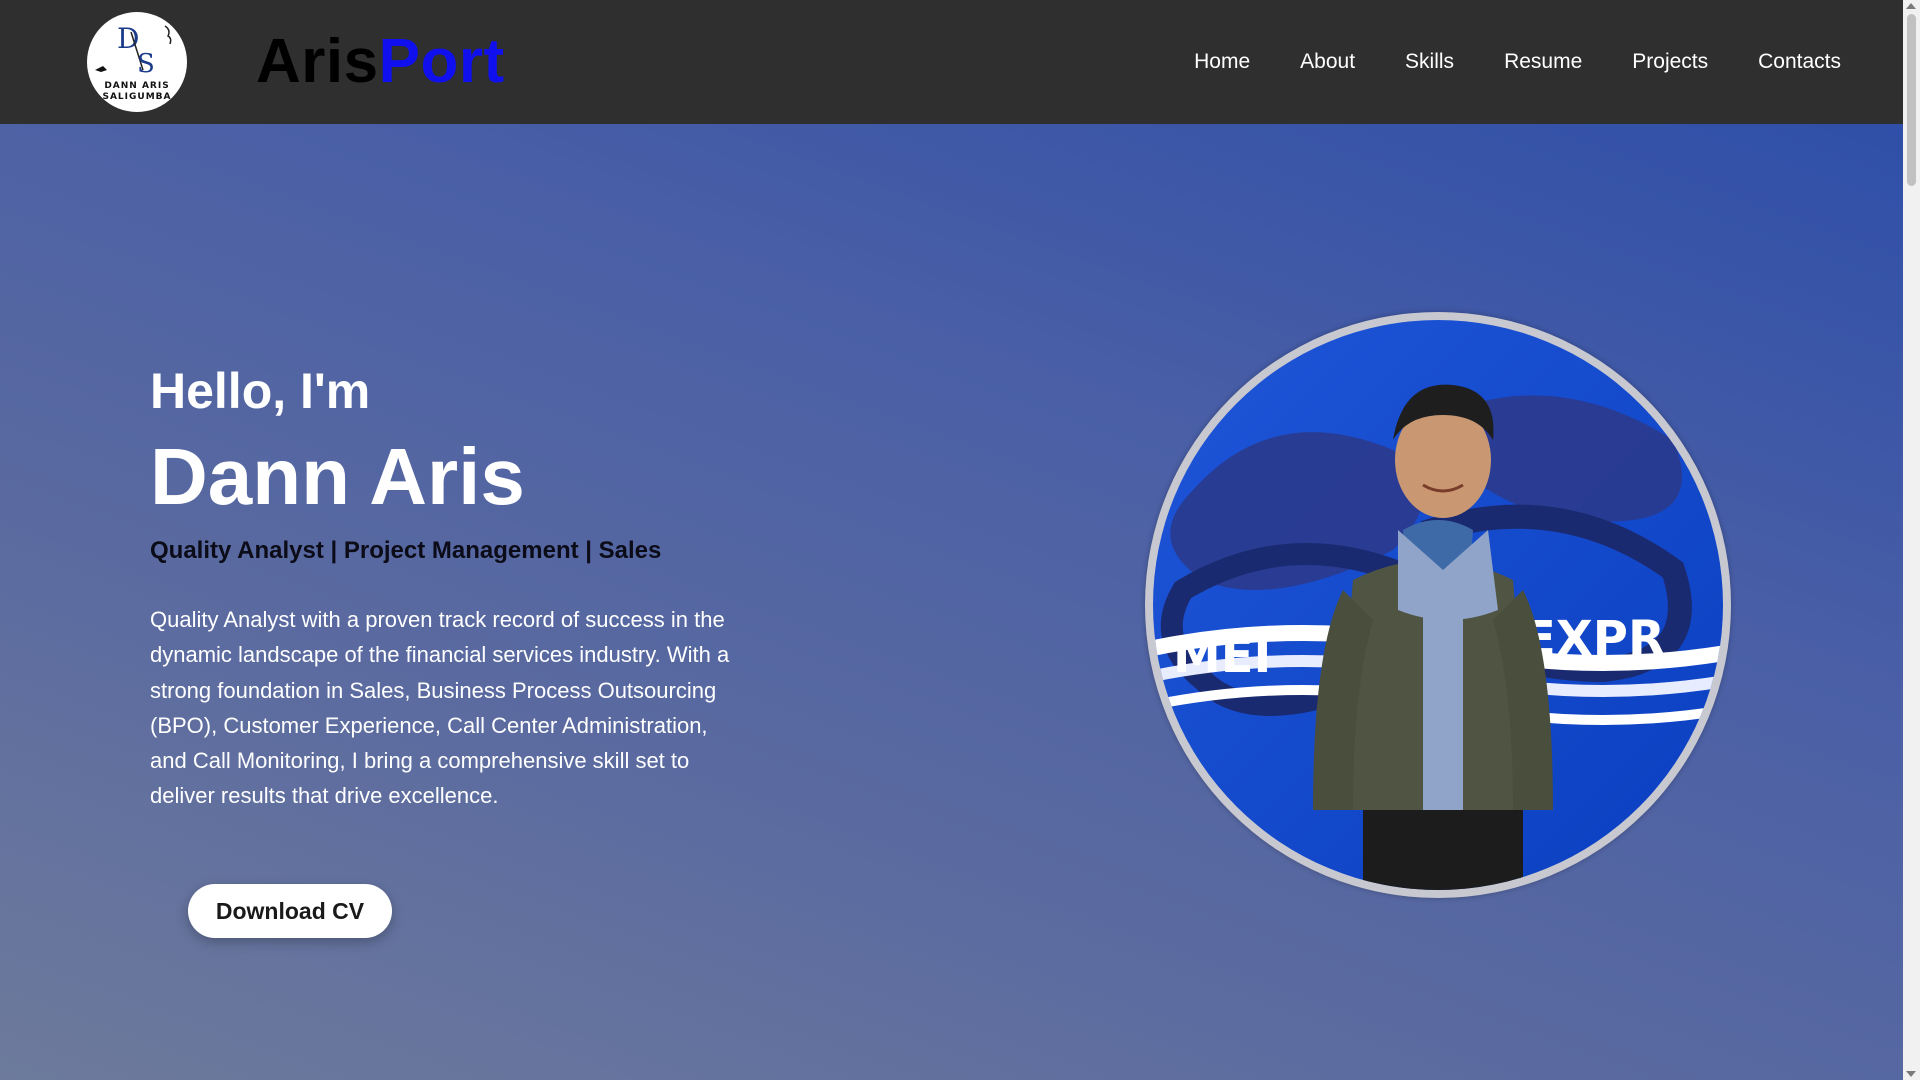 This screenshot has width=1920, height=1080. I want to click on photo-text-left: MEI, so click(1222, 656).